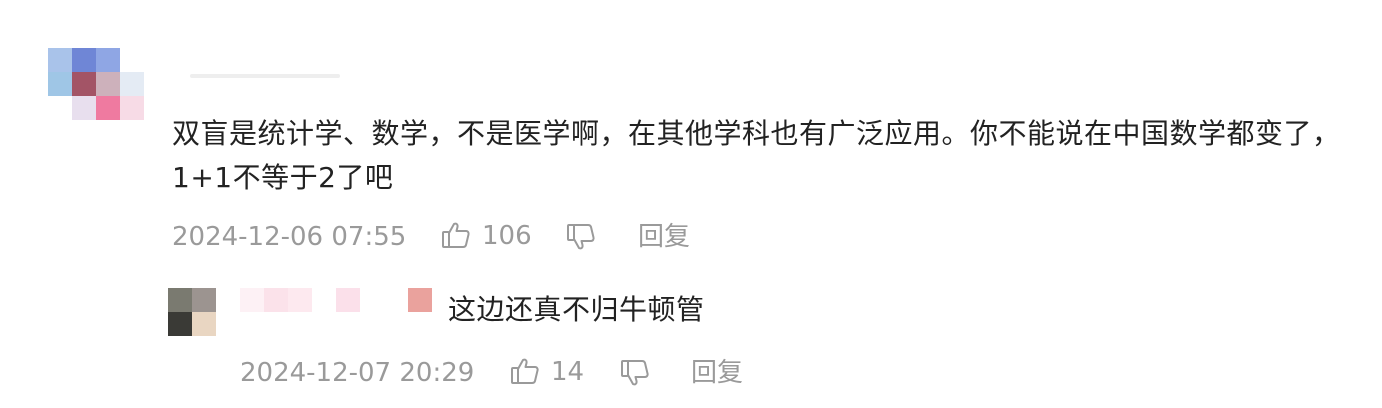 The width and height of the screenshot is (1382, 408). What do you see at coordinates (192, 312) in the screenshot?
I see `reply-avatar` at bounding box center [192, 312].